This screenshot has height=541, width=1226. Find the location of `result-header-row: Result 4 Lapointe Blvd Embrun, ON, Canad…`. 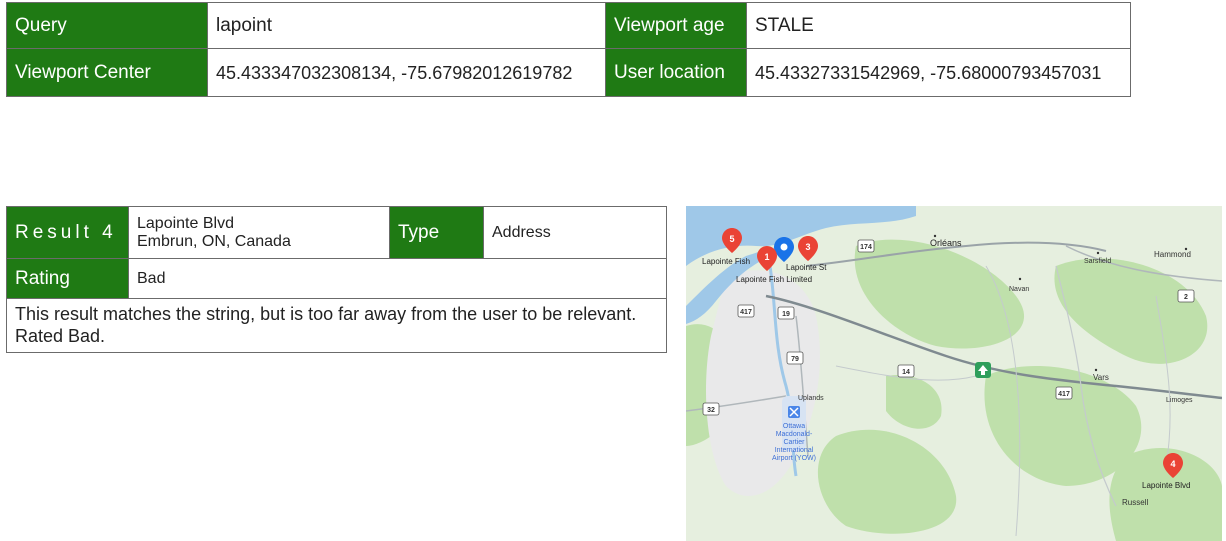

result-header-row: Result 4 Lapointe Blvd Embrun, ON, Canad… is located at coordinates (336, 232).